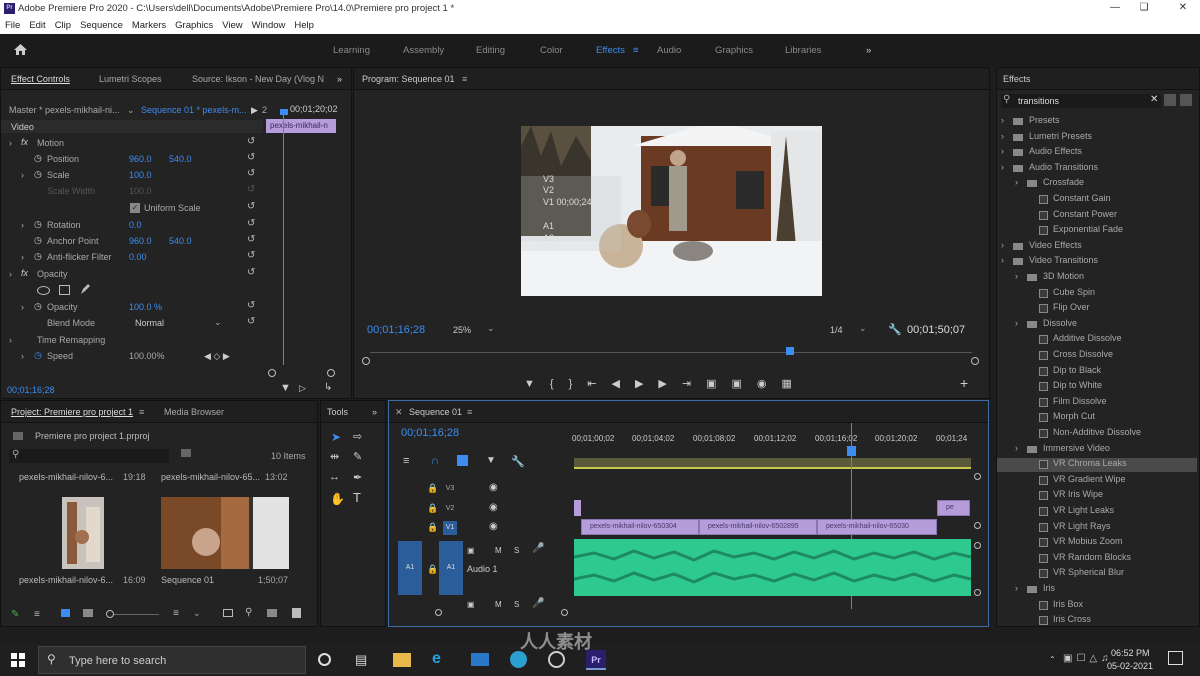  What do you see at coordinates (334, 456) in the screenshot?
I see `ripple-edit-tool-icon: ⇹` at bounding box center [334, 456].